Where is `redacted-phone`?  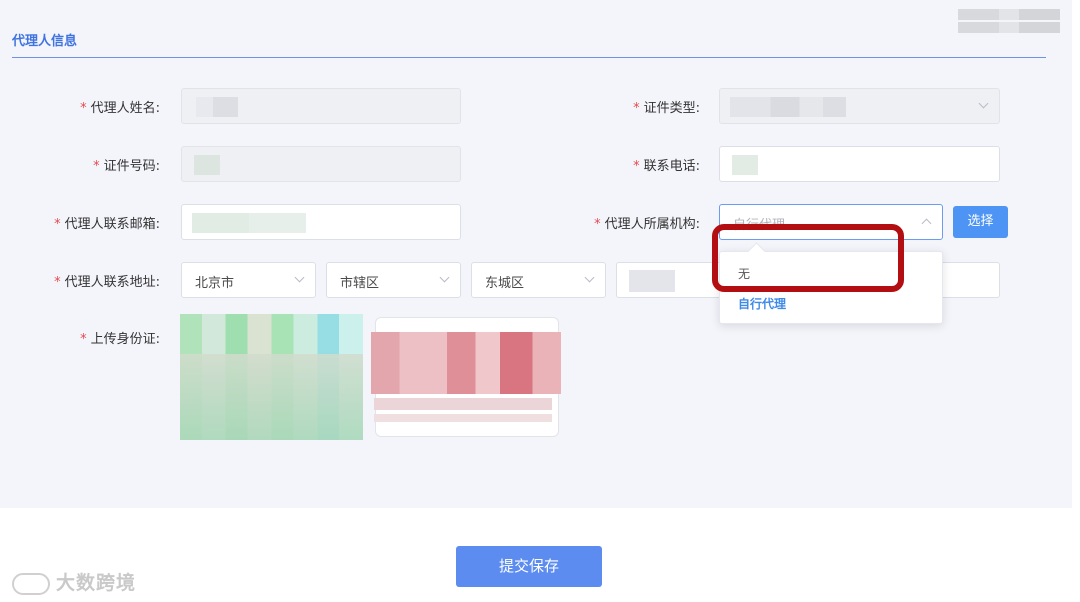
redacted-phone is located at coordinates (745, 165).